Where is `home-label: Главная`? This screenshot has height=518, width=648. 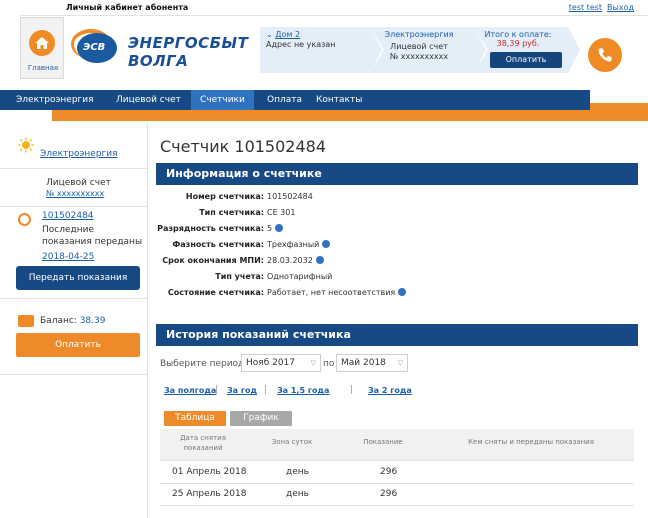
home-label: Главная is located at coordinates (43, 68).